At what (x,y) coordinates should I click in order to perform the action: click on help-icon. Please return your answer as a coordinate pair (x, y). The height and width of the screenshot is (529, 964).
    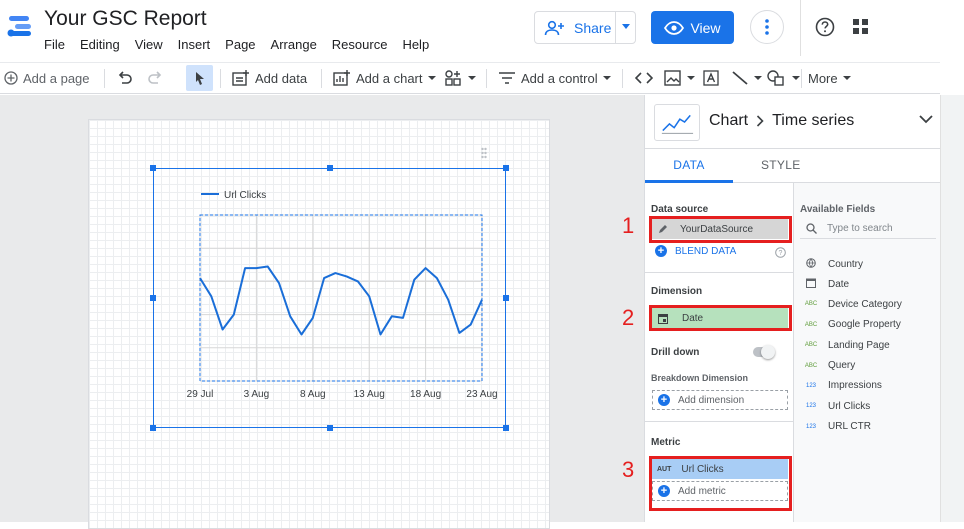
    Looking at the image, I should click on (825, 27).